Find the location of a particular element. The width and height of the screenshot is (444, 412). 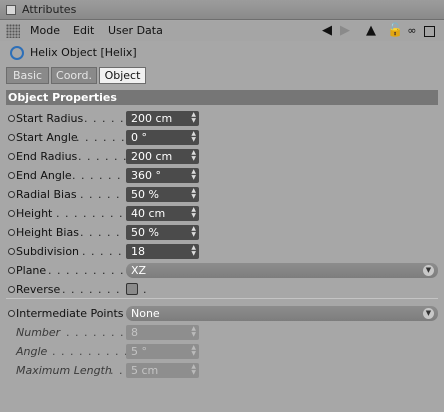

menu-user-data: User Data is located at coordinates (135, 30).